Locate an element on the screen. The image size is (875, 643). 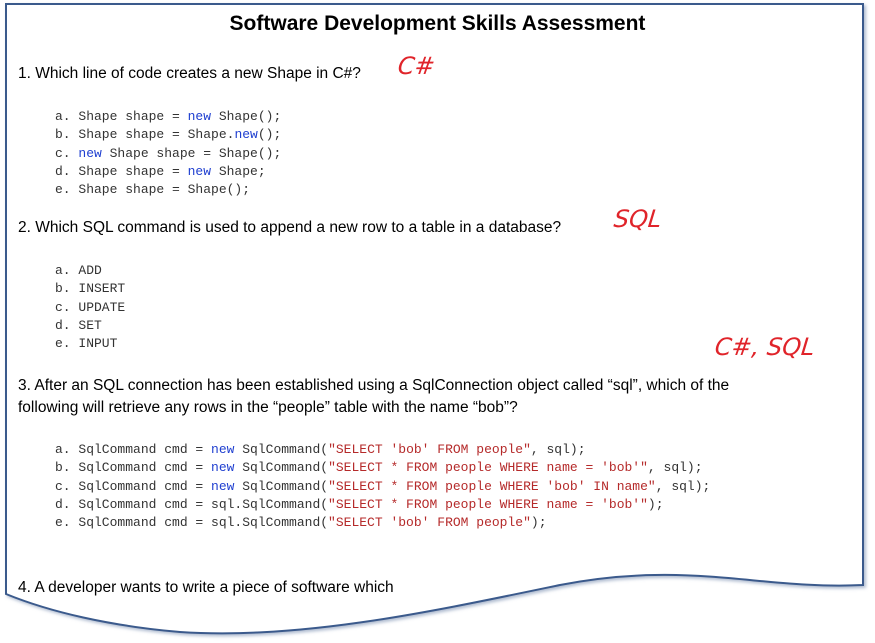
annotation-sql: SQL is located at coordinates (637, 219).